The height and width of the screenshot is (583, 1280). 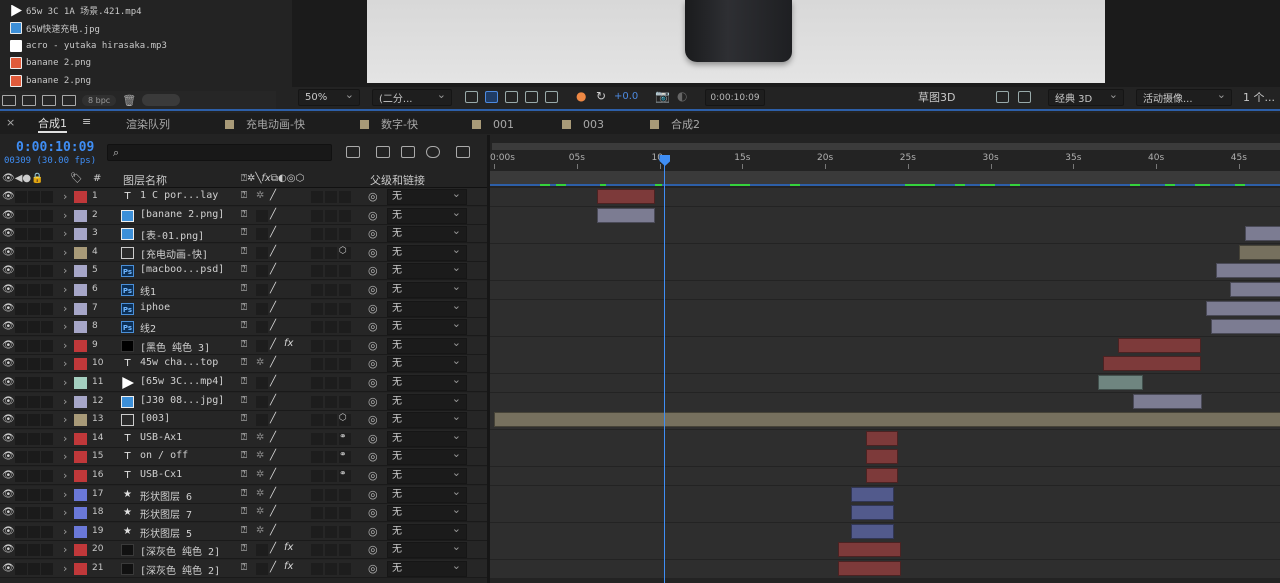 What do you see at coordinates (10, 122) in the screenshot?
I see `close-tab-icon: ×` at bounding box center [10, 122].